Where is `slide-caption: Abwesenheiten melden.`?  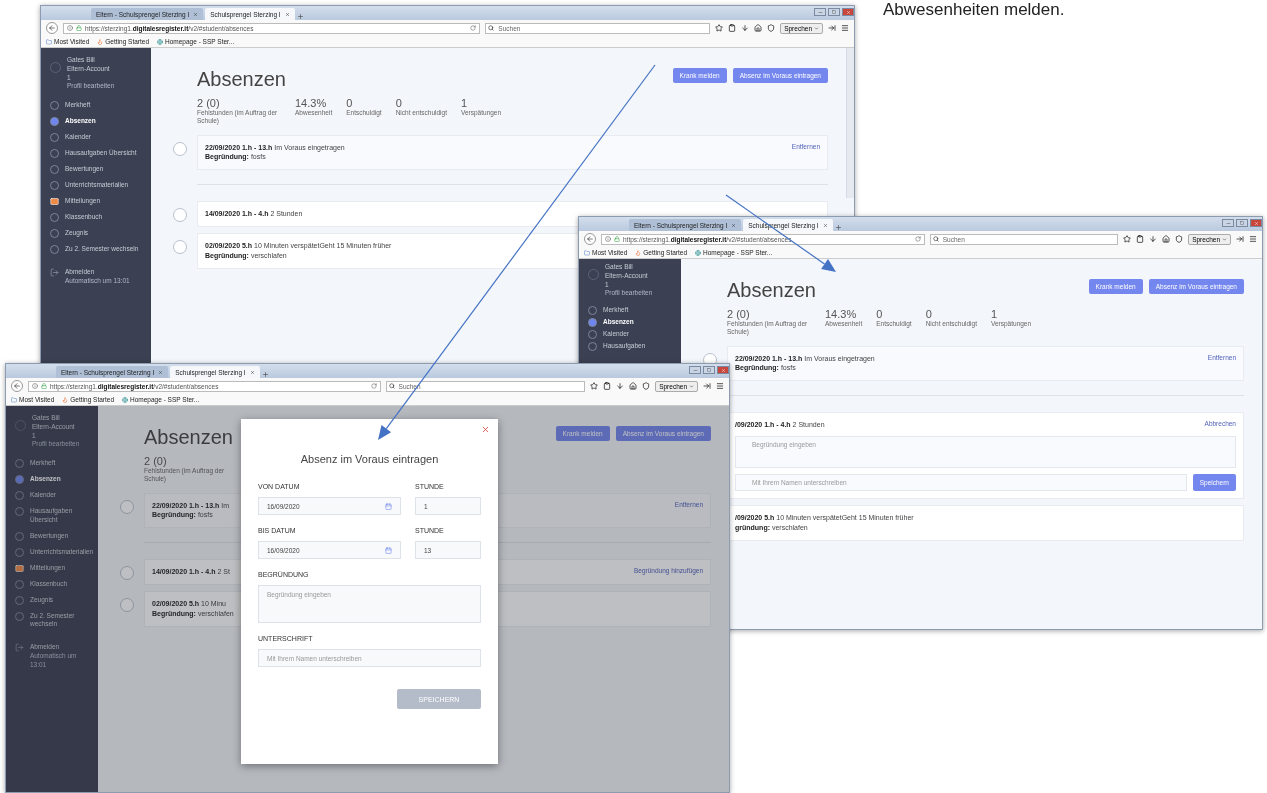
slide-caption: Abwesenheiten melden. is located at coordinates (974, 10).